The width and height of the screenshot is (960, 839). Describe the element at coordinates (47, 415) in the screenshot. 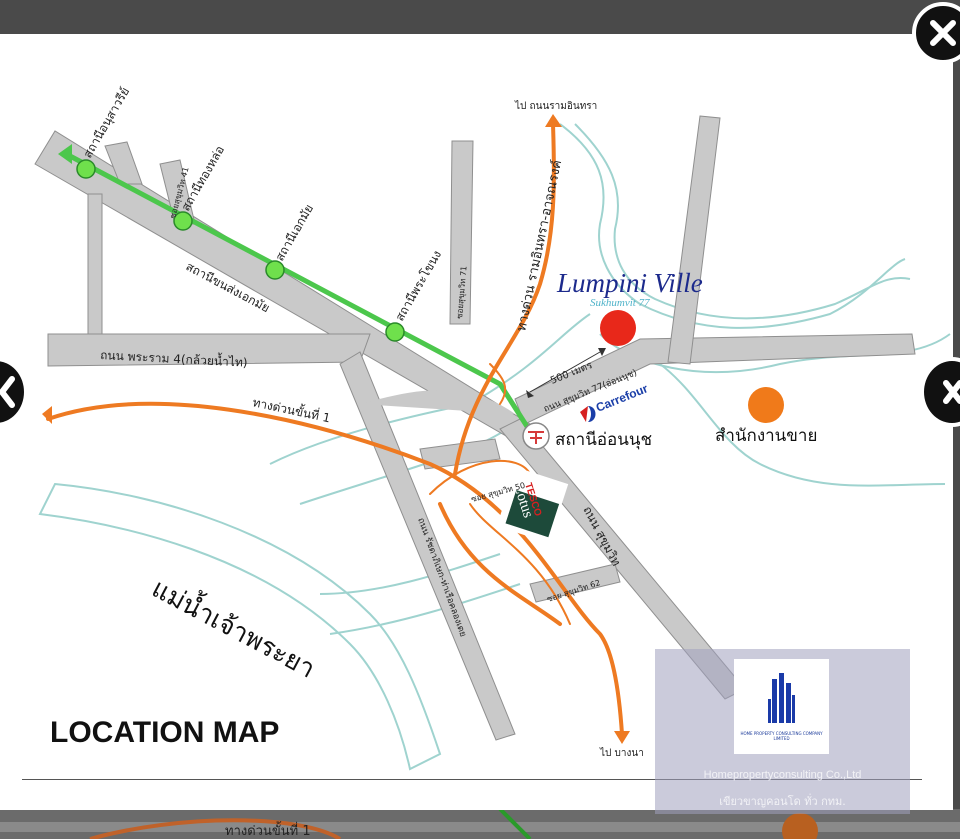

I see `arrow-left-icon` at that location.